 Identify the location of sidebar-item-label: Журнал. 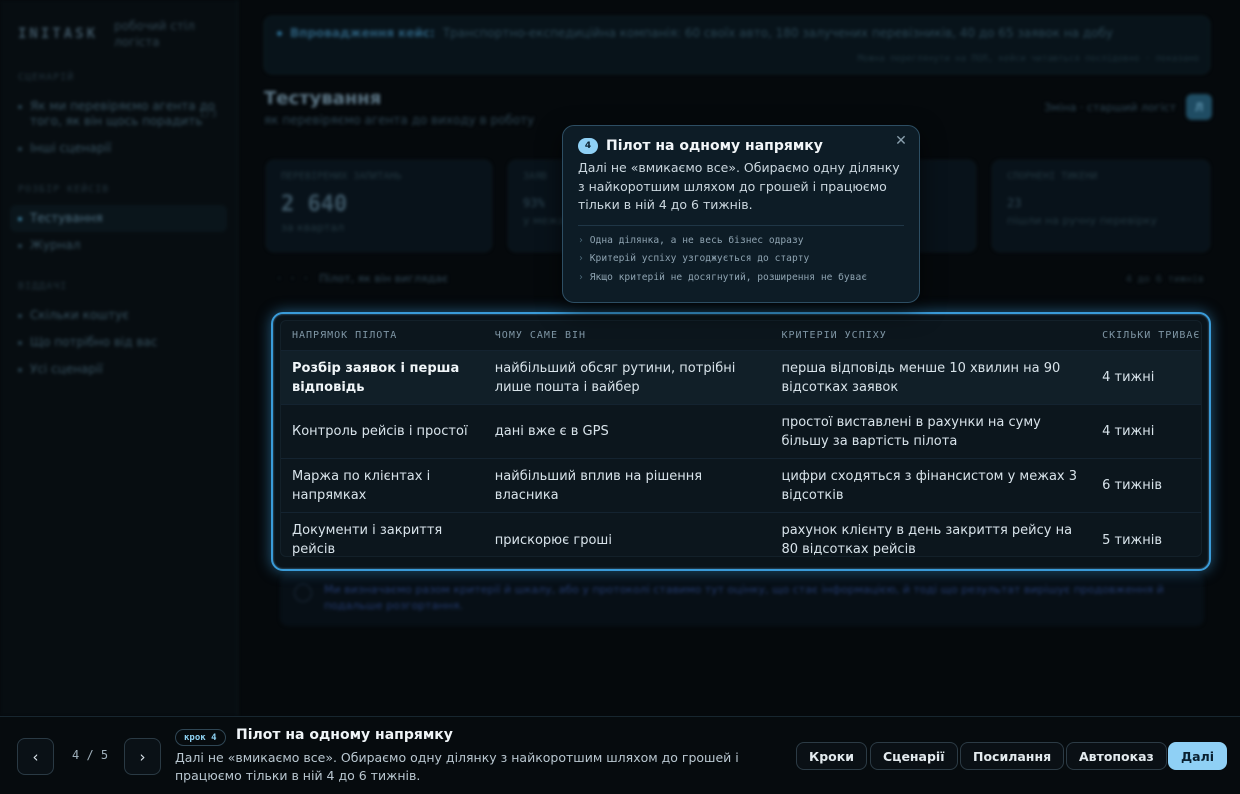
(55, 245).